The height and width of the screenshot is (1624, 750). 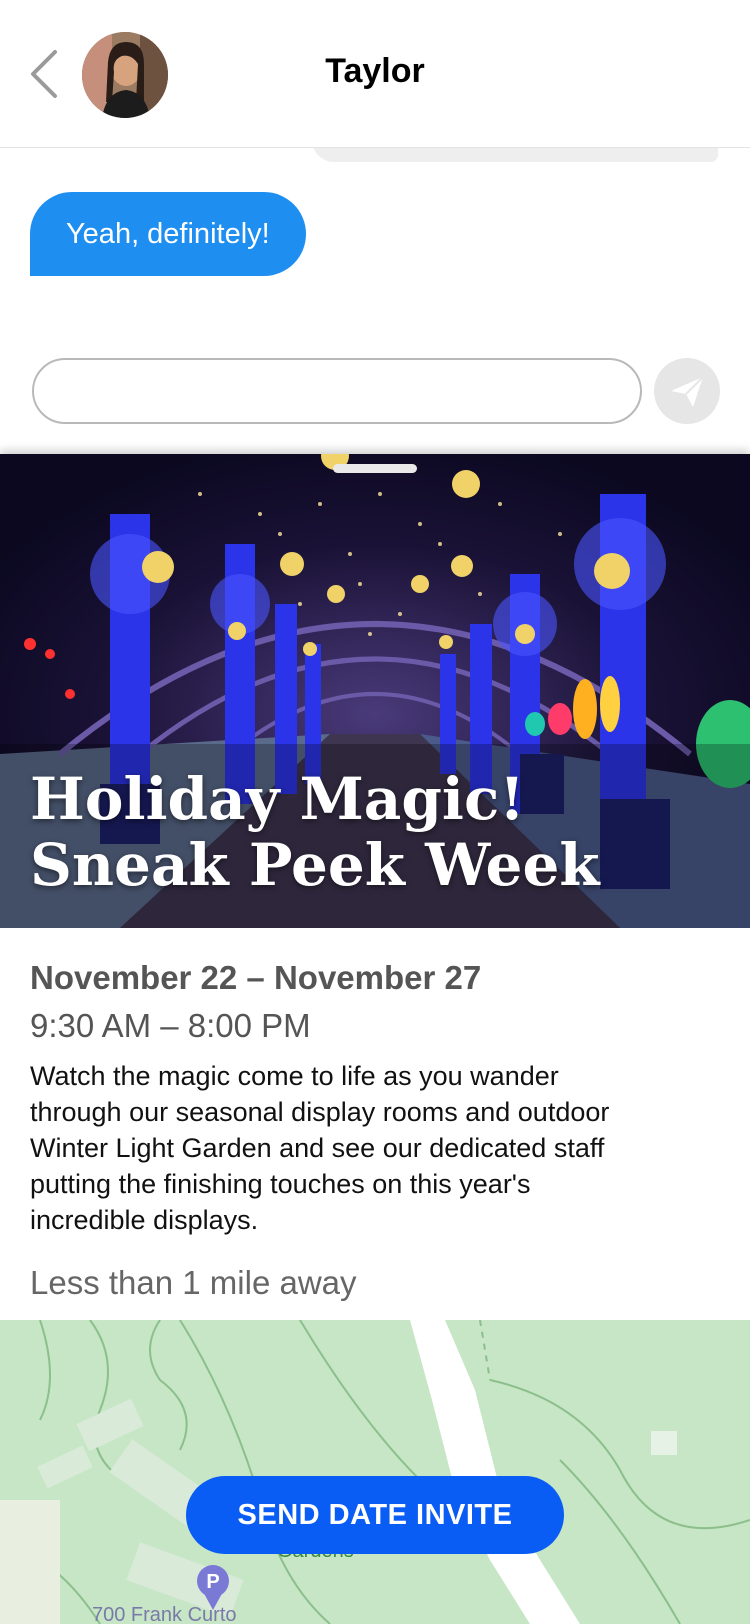 What do you see at coordinates (315, 865) in the screenshot?
I see `event-title-line2: Sneak Peek Week` at bounding box center [315, 865].